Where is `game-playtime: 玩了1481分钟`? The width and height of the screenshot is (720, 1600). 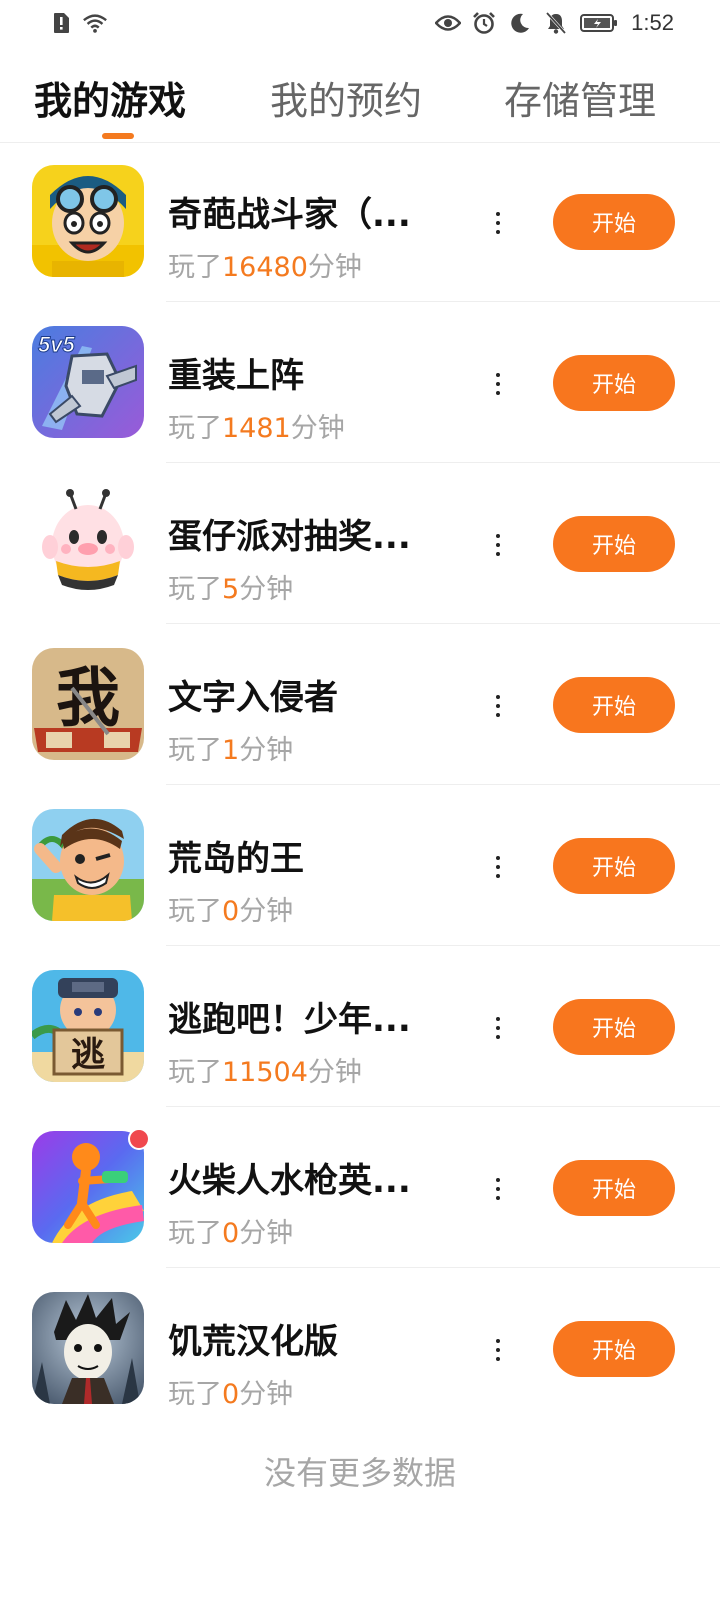 game-playtime: 玩了1481分钟 is located at coordinates (256, 428).